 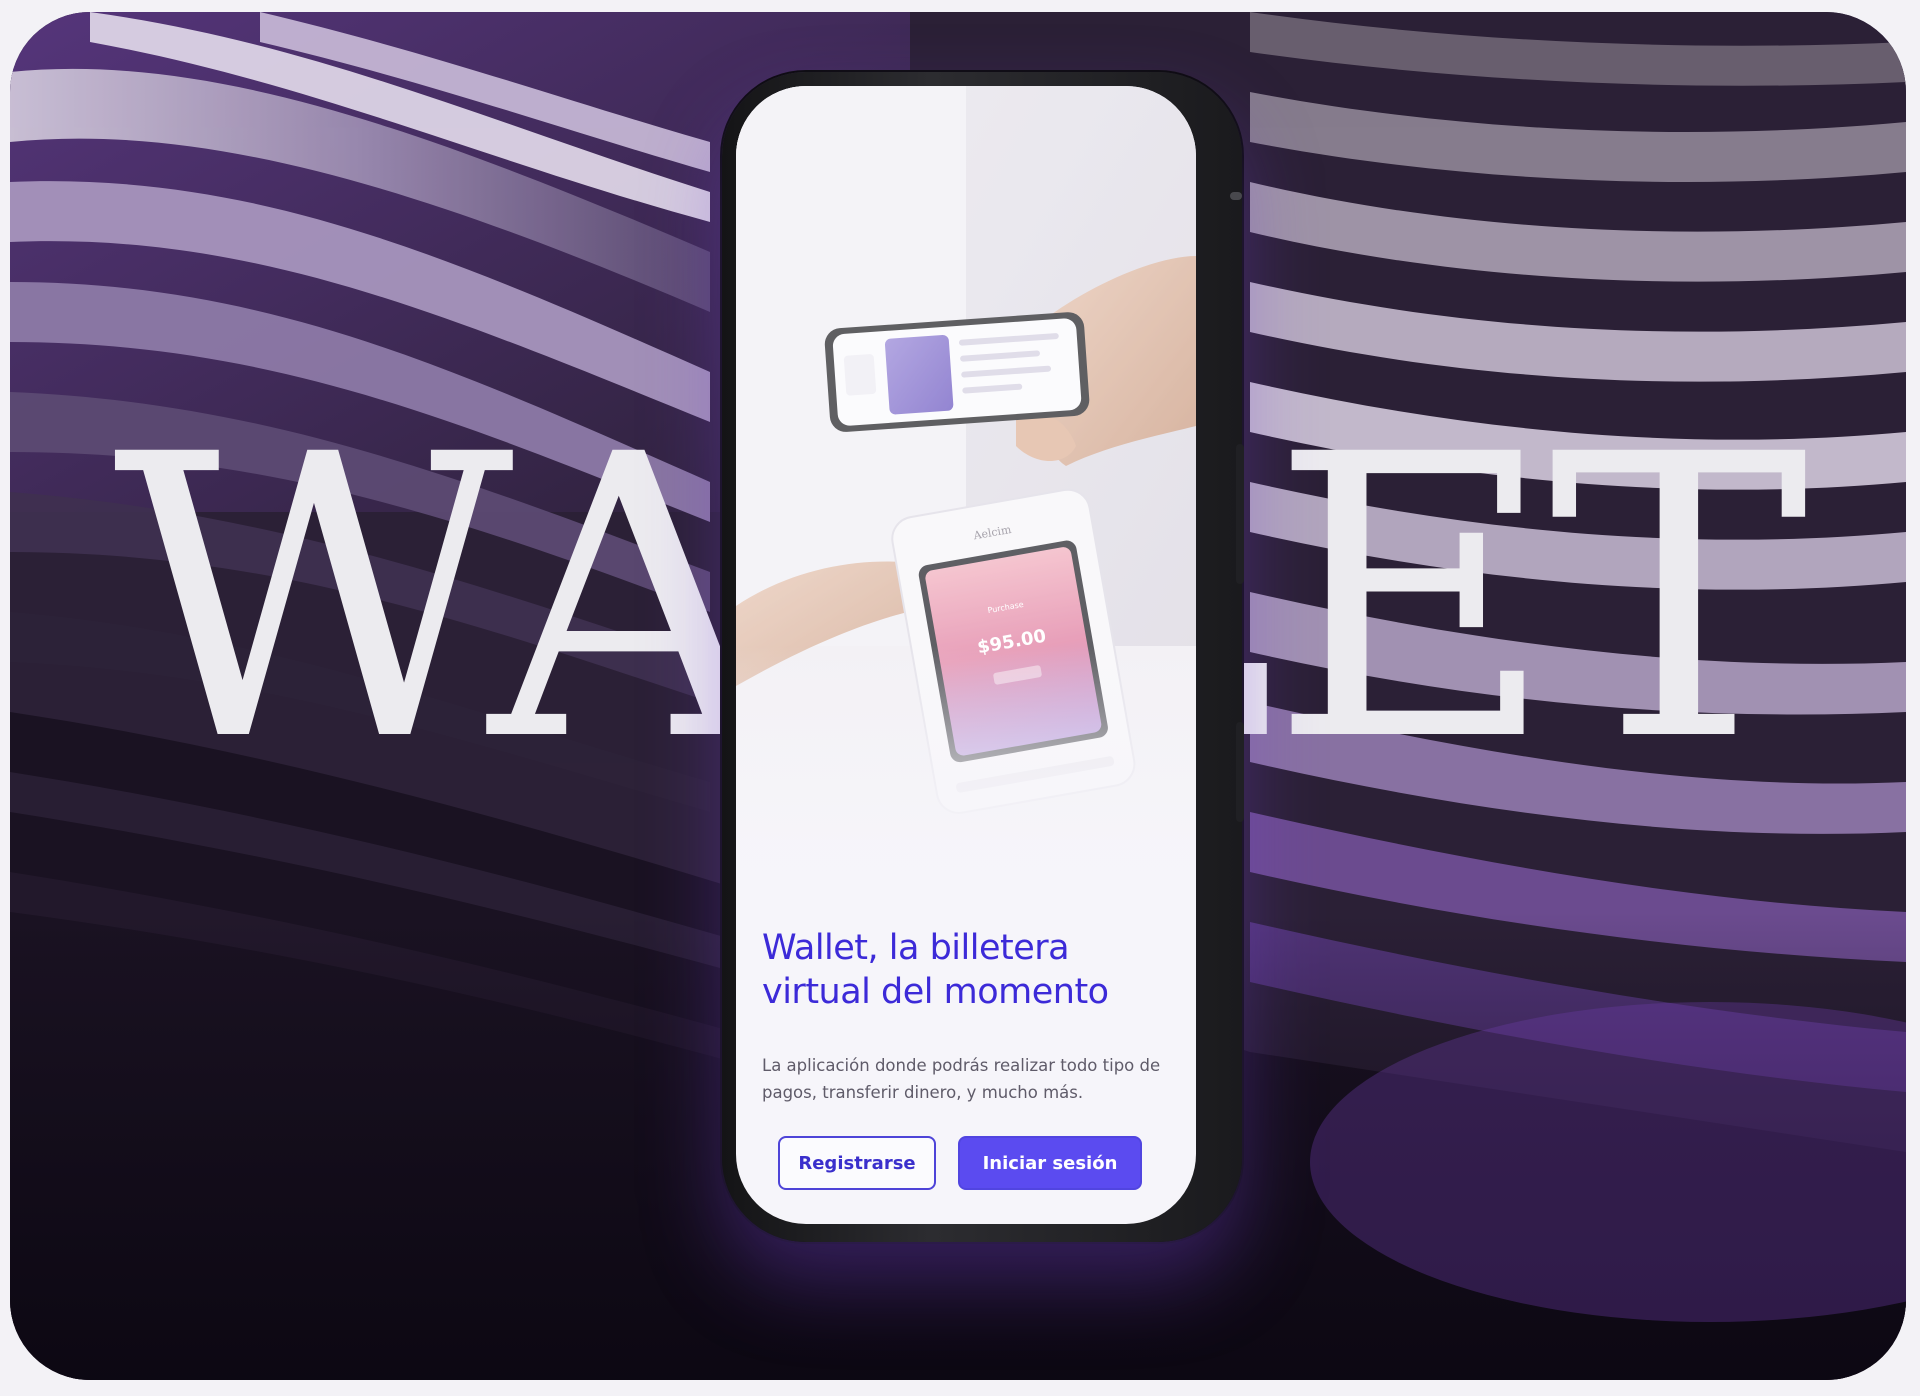 I want to click on volume-button, so click(x=1240, y=514).